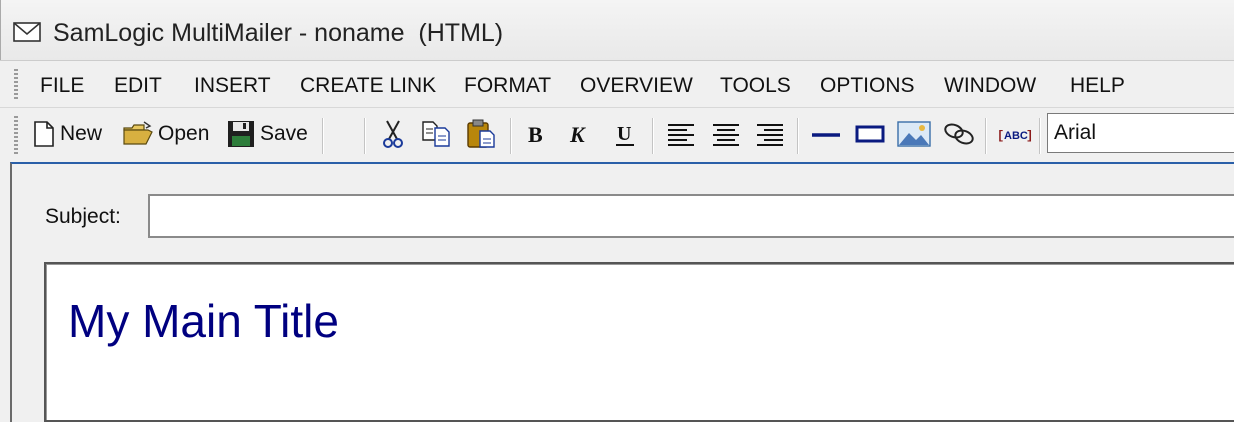  I want to click on open-folder-icon, so click(138, 134).